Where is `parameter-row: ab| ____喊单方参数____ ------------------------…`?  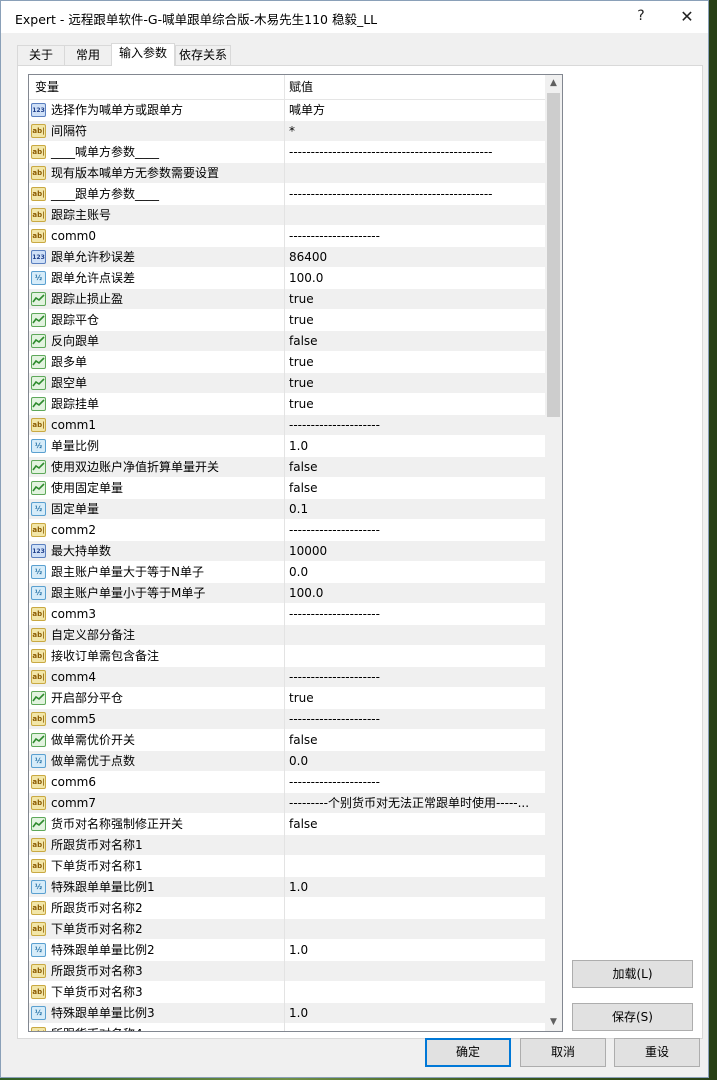
parameter-row: ab| ____喊单方参数____ ------------------------… is located at coordinates (287, 152).